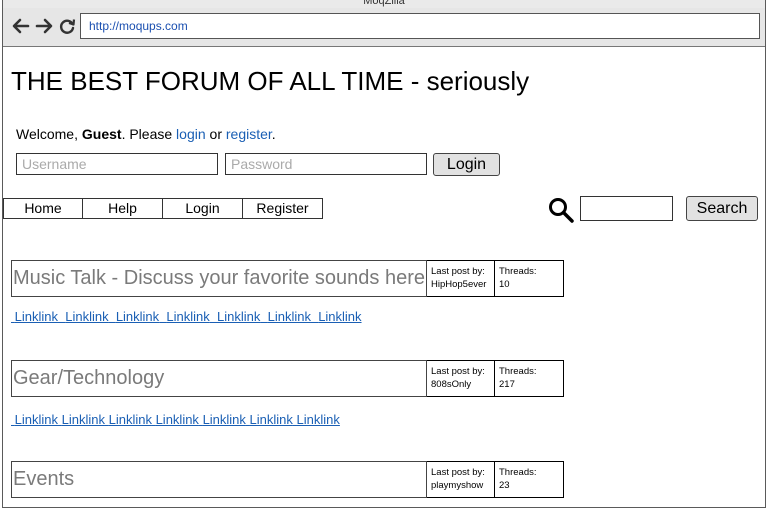 Image resolution: width=770 pixels, height=509 pixels. What do you see at coordinates (123, 208) in the screenshot?
I see `nav-help: Help` at bounding box center [123, 208].